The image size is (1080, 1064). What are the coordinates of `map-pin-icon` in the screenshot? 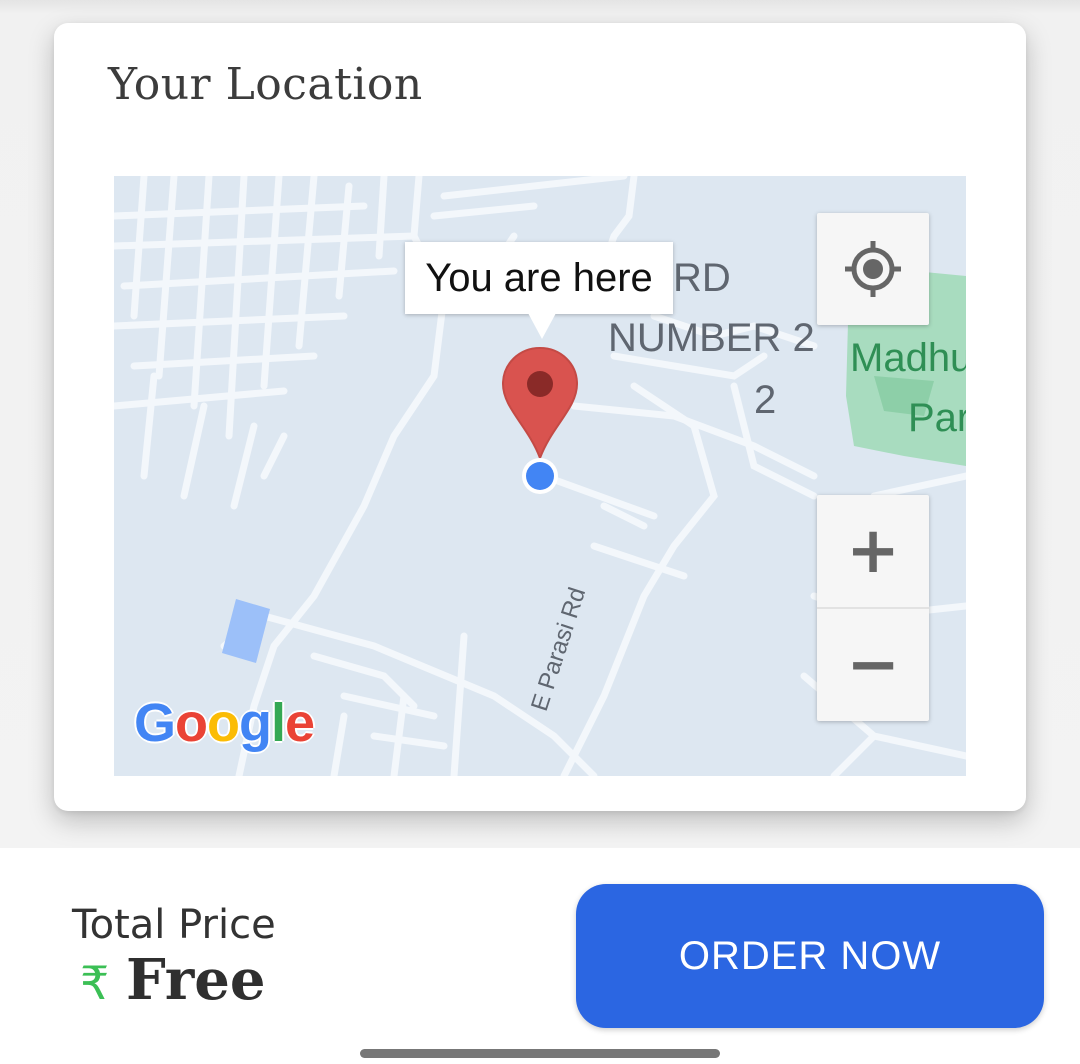 It's located at (540, 421).